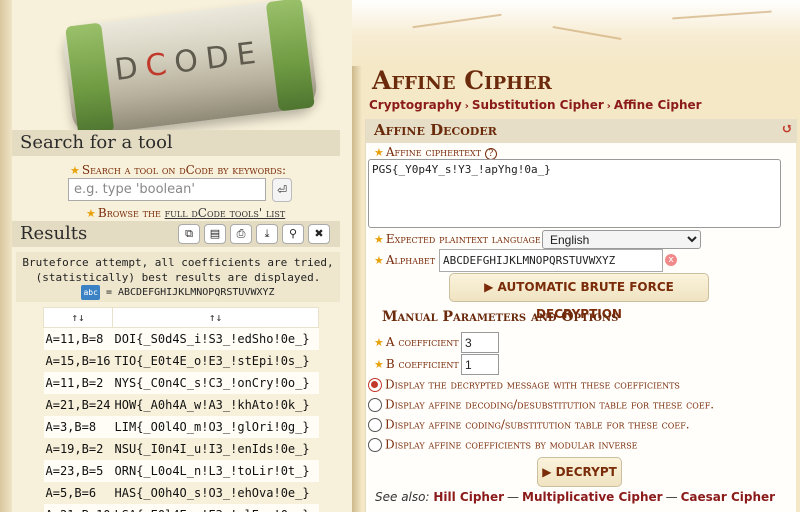 The height and width of the screenshot is (512, 800). What do you see at coordinates (671, 260) in the screenshot?
I see `clear-icon: x` at bounding box center [671, 260].